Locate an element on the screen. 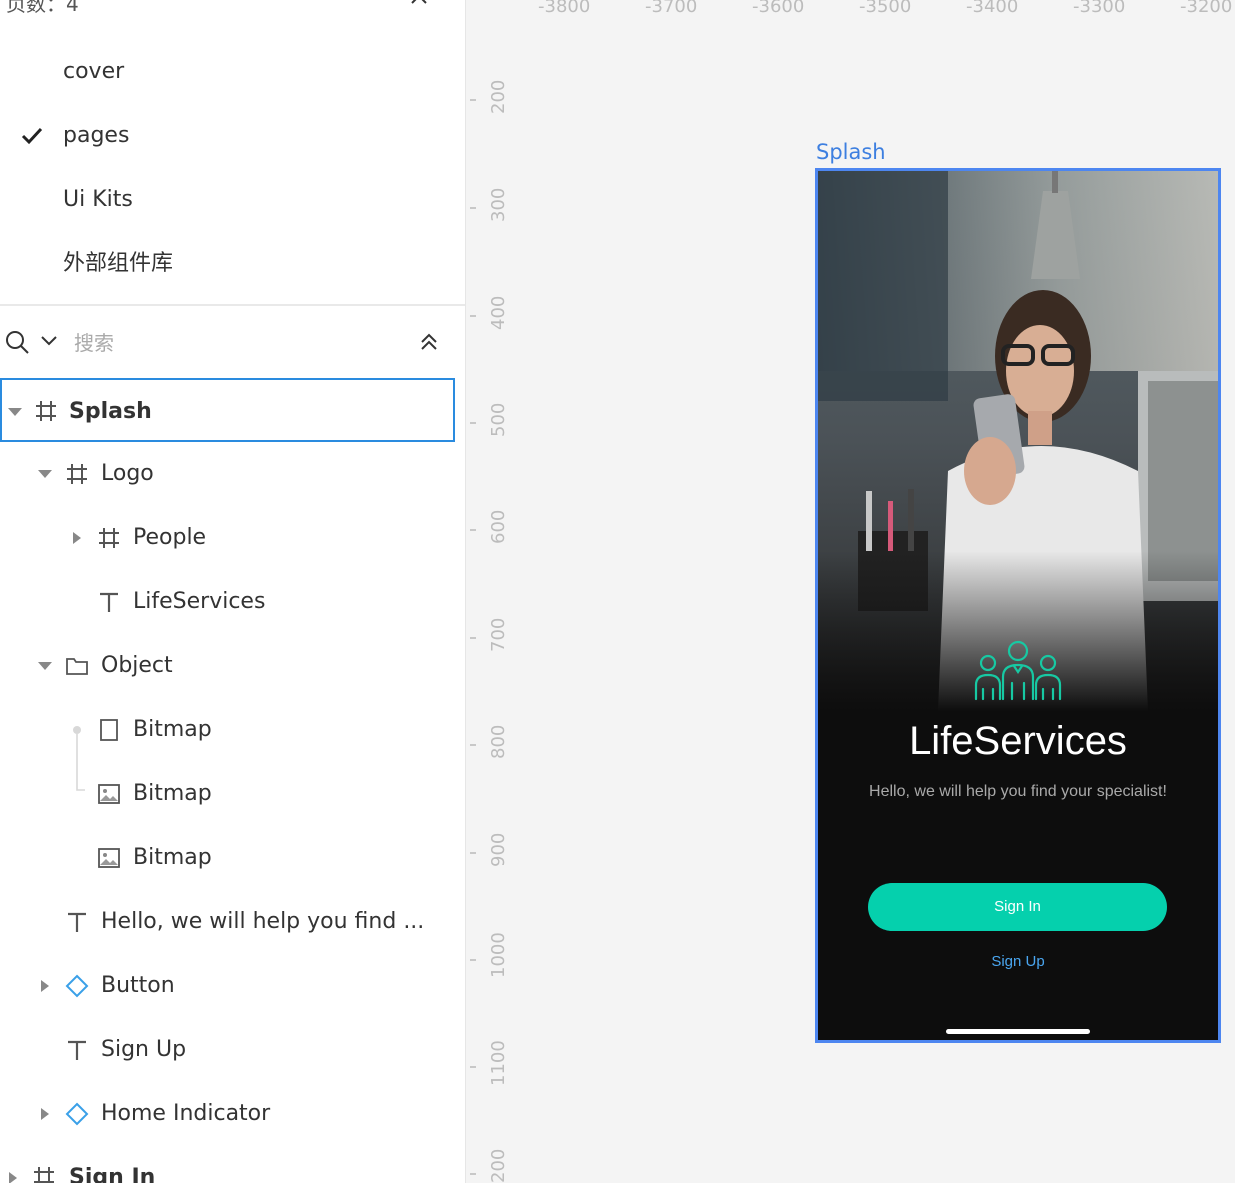 The width and height of the screenshot is (1235, 1183). page-item-ui-kits: Ui Kits is located at coordinates (98, 200).